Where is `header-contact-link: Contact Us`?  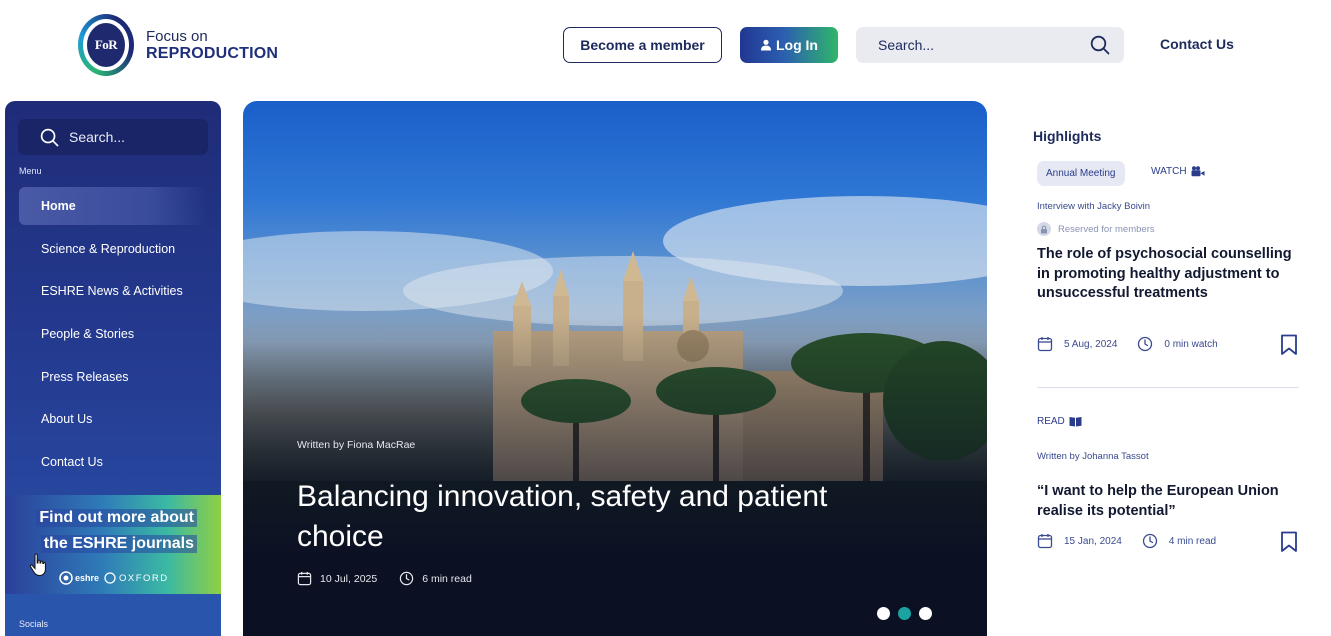 header-contact-link: Contact Us is located at coordinates (1197, 44).